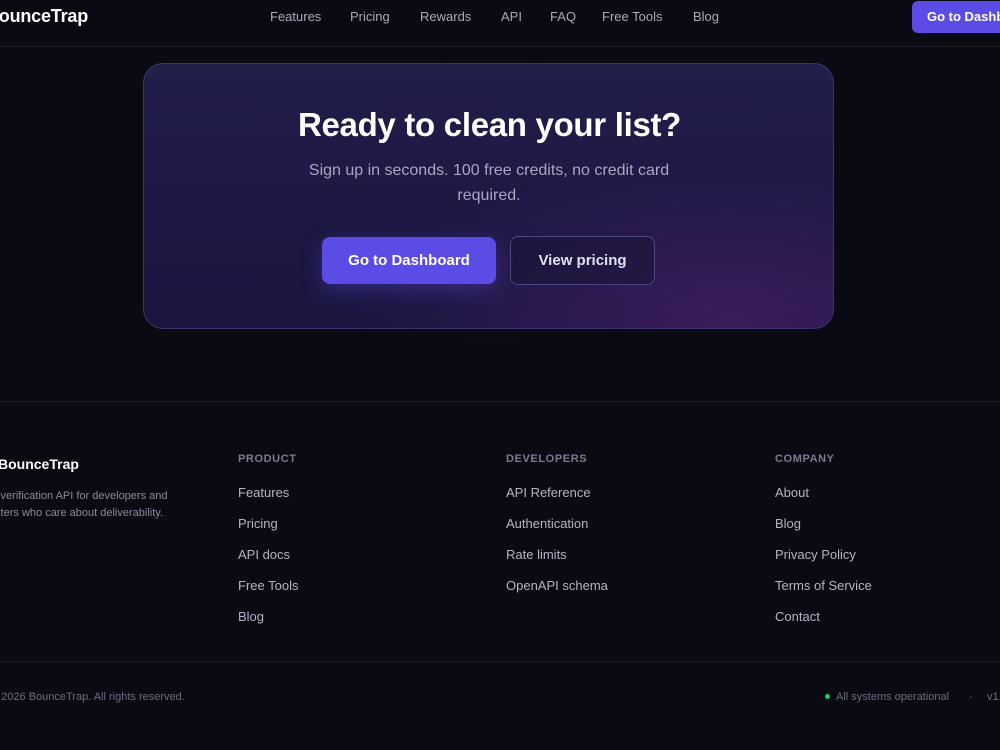 Image resolution: width=1000 pixels, height=750 pixels. I want to click on footer-link-about: About, so click(823, 500).